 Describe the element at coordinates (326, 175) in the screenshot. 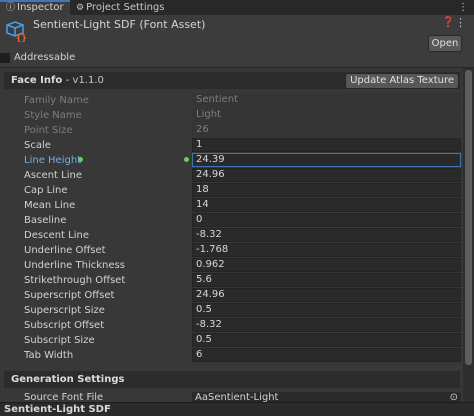

I see `ascent-line-field: 24.96` at that location.